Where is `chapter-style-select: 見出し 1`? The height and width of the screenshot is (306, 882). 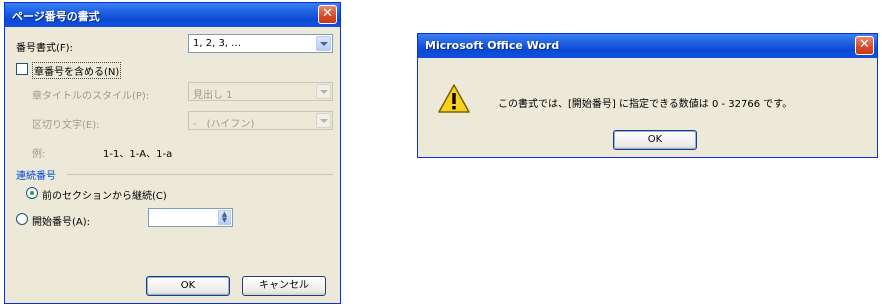 chapter-style-select: 見出し 1 is located at coordinates (260, 91).